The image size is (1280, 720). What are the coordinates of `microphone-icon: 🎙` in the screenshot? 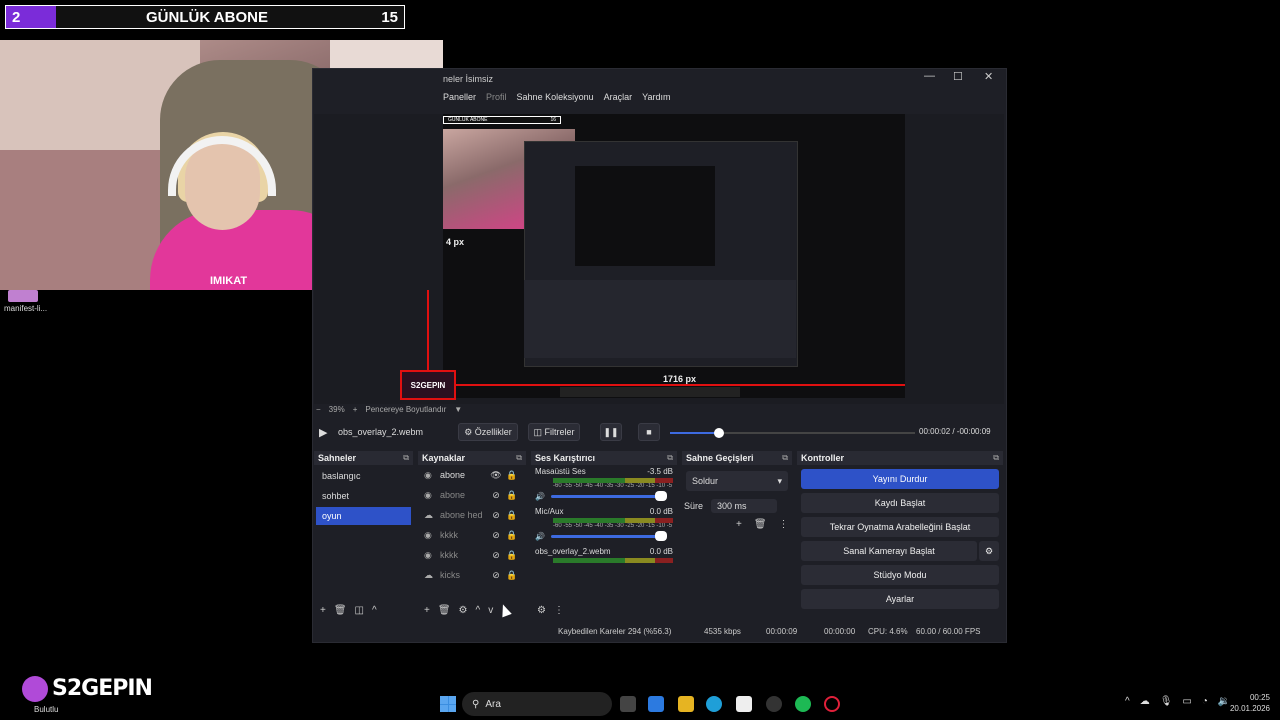 It's located at (1166, 701).